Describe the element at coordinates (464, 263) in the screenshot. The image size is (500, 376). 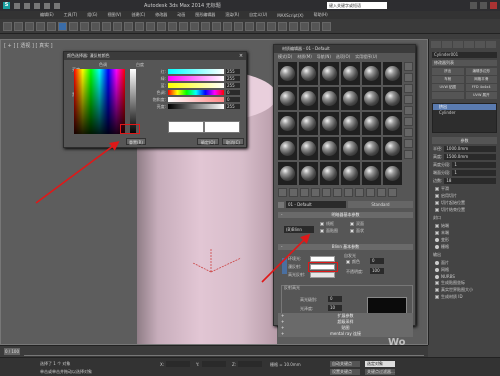
I see `output-radio: 面片` at that location.